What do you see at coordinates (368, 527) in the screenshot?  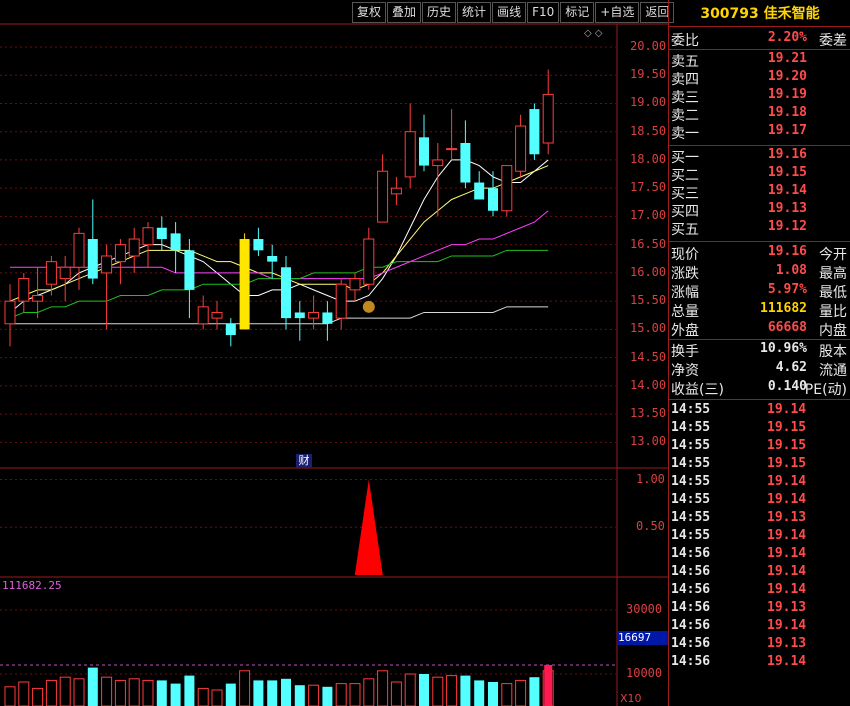 I see `indicator-spike` at bounding box center [368, 527].